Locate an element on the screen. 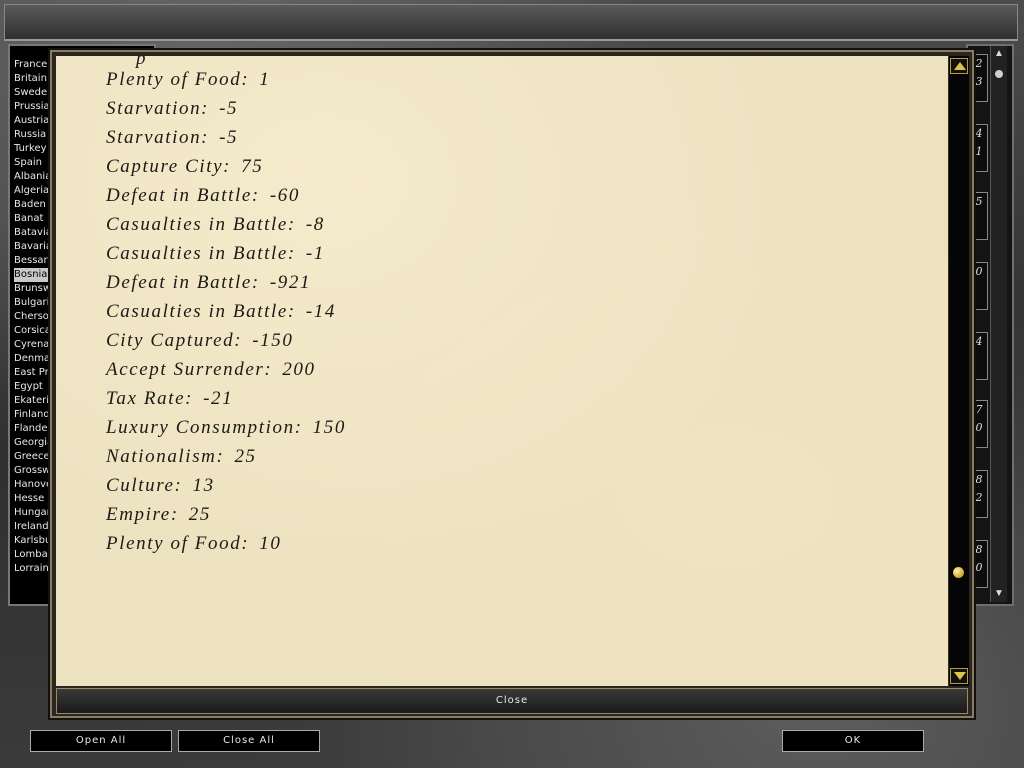 This screenshot has width=1024, height=768. log-entry-value: -150 is located at coordinates (273, 340).